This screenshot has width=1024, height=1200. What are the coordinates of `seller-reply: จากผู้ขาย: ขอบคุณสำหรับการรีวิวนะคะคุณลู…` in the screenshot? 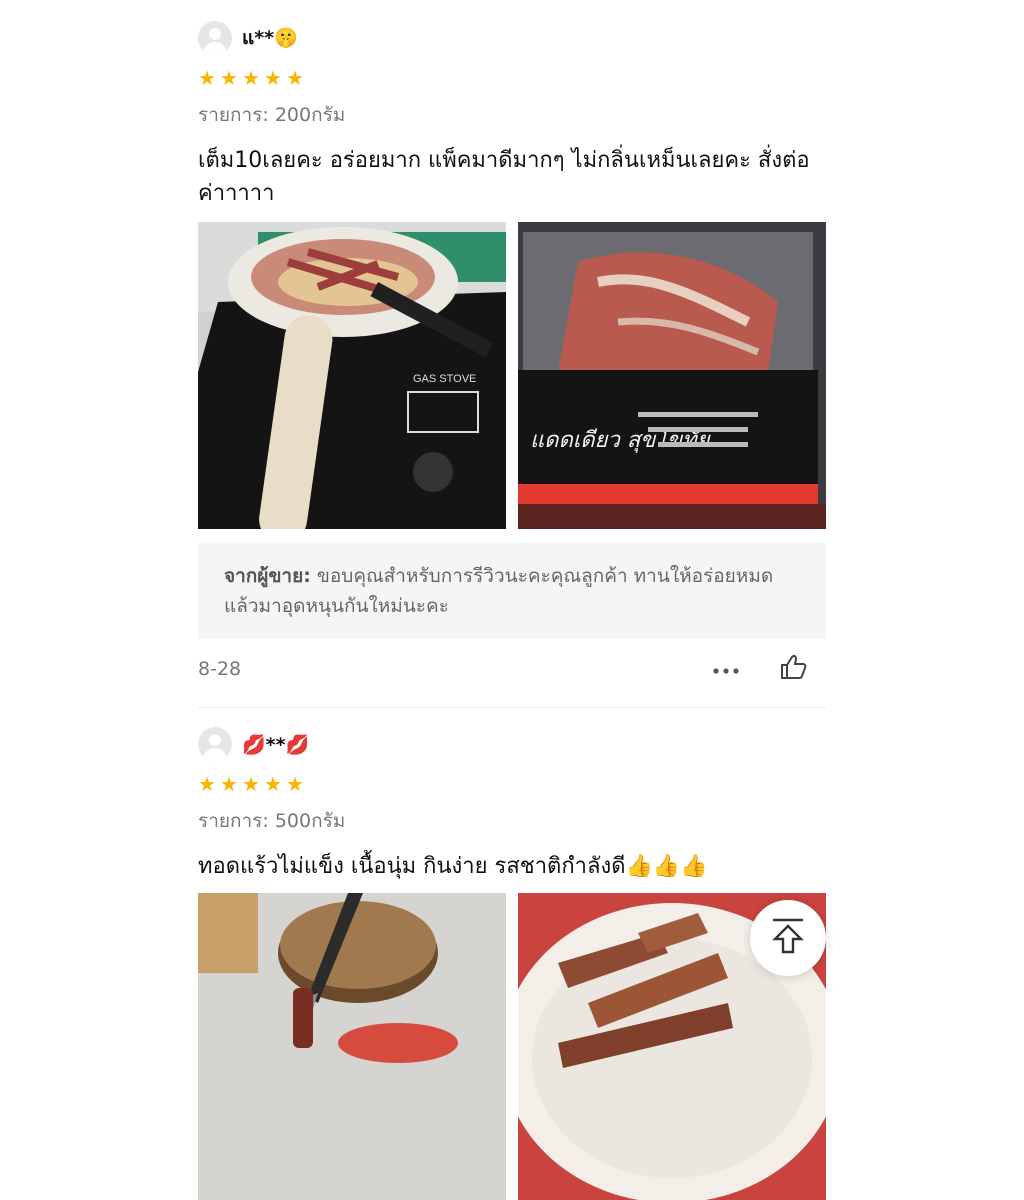 It's located at (512, 591).